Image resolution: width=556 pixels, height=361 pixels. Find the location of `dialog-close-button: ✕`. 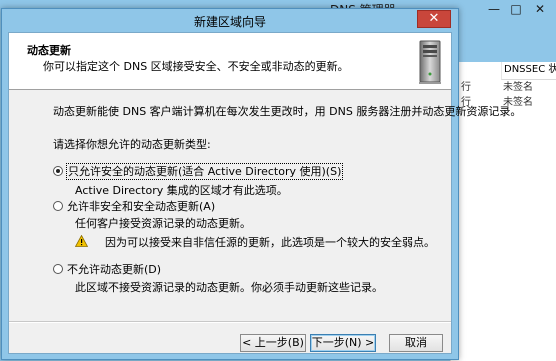

dialog-close-button: ✕ is located at coordinates (434, 19).